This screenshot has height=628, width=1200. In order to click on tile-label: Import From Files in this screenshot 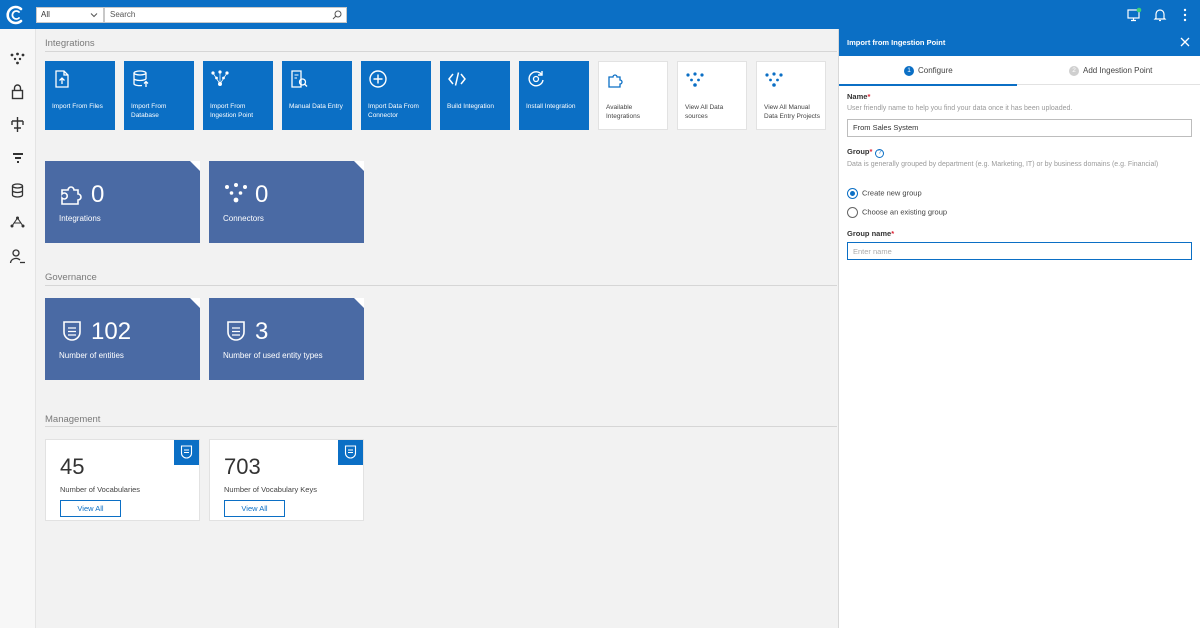, I will do `click(77, 106)`.